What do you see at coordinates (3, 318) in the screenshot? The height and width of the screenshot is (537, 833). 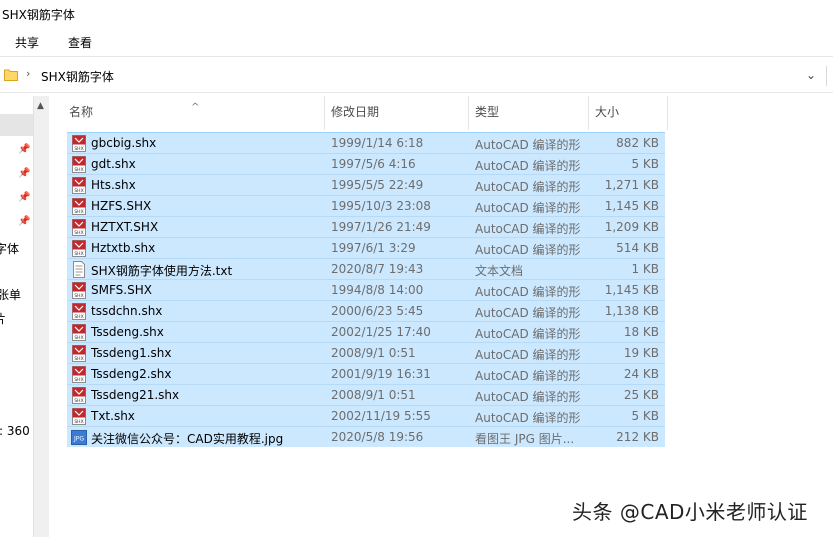 I see `nav-item-label: 片` at bounding box center [3, 318].